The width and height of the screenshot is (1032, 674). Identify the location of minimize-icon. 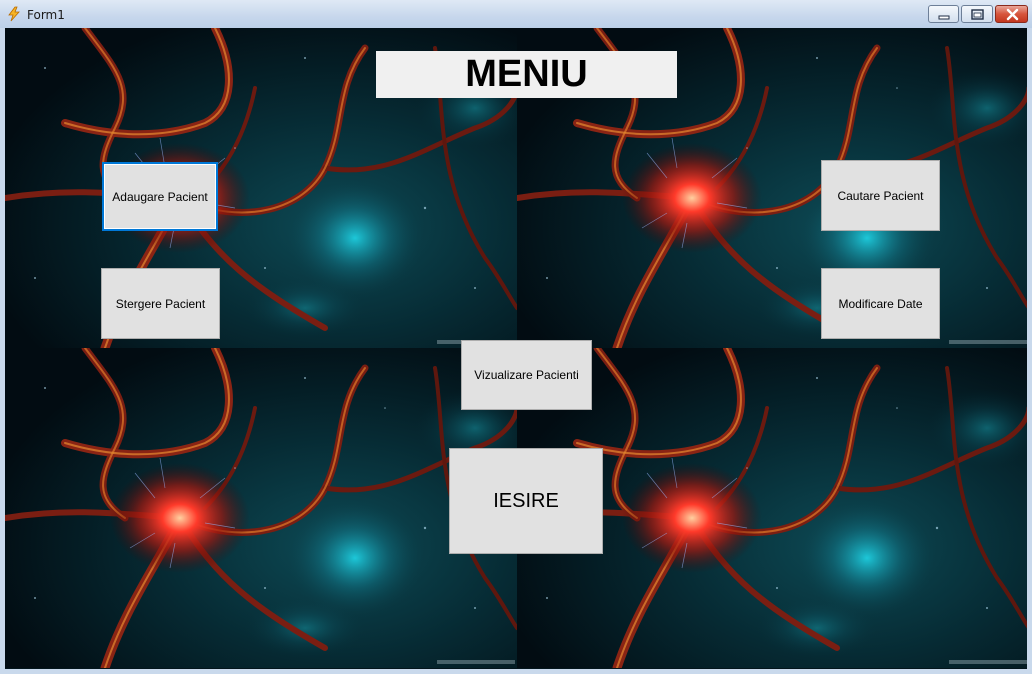
(944, 17).